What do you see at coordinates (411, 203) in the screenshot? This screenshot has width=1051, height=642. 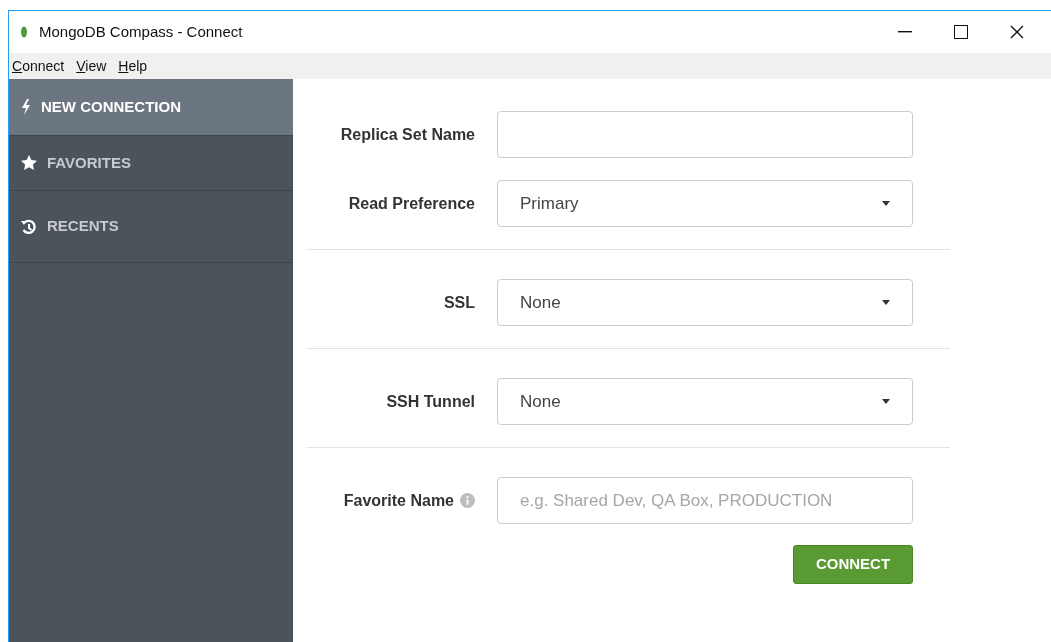 I see `field-label: Read Preference` at bounding box center [411, 203].